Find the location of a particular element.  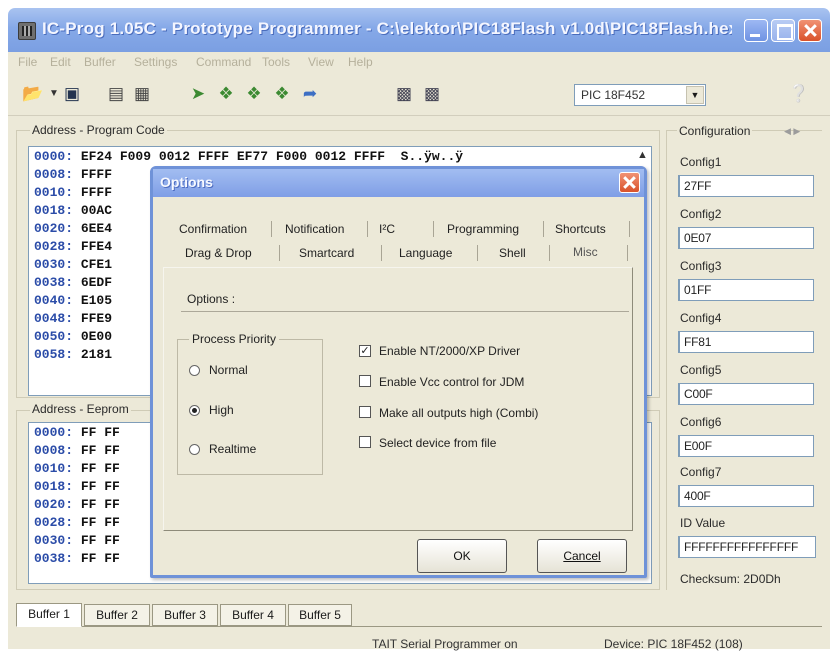

app-icon is located at coordinates (27, 31).